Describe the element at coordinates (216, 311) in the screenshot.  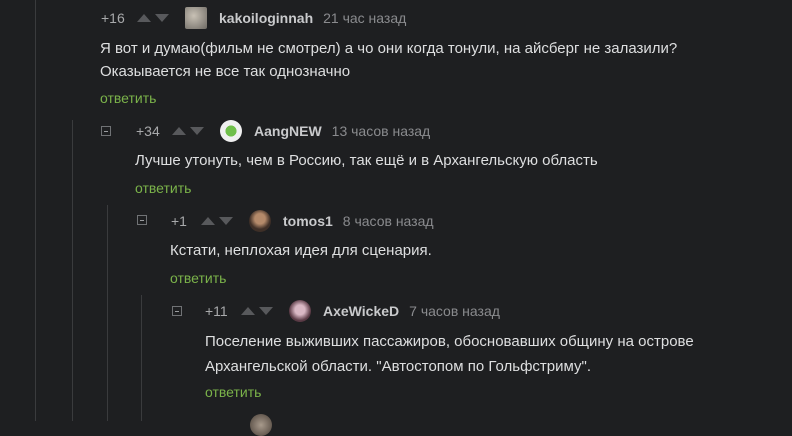
I see `rating-value: +11` at that location.